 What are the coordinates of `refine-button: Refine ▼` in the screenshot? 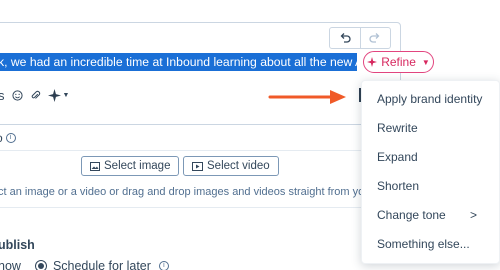 It's located at (398, 62).